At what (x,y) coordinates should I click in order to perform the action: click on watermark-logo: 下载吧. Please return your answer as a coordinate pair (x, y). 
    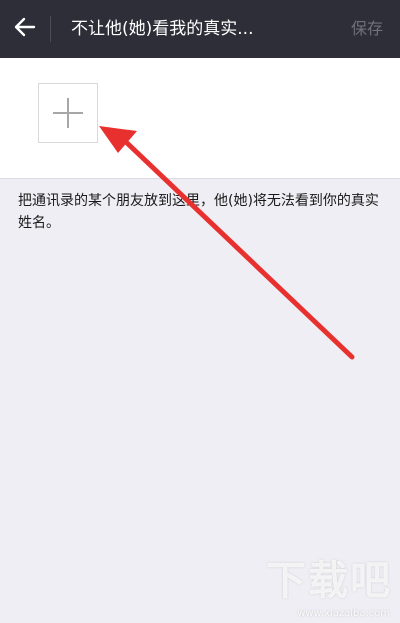
    Looking at the image, I should click on (329, 581).